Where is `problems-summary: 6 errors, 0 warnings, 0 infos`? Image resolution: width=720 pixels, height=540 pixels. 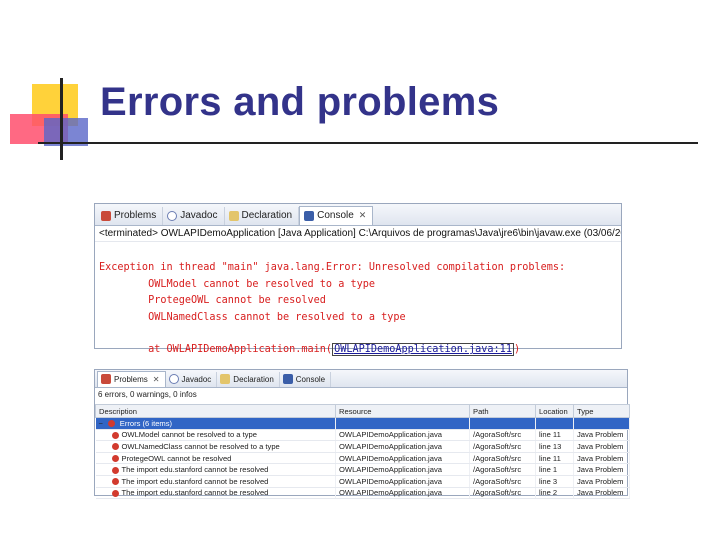
problems-summary: 6 errors, 0 warnings, 0 infos is located at coordinates (147, 394).